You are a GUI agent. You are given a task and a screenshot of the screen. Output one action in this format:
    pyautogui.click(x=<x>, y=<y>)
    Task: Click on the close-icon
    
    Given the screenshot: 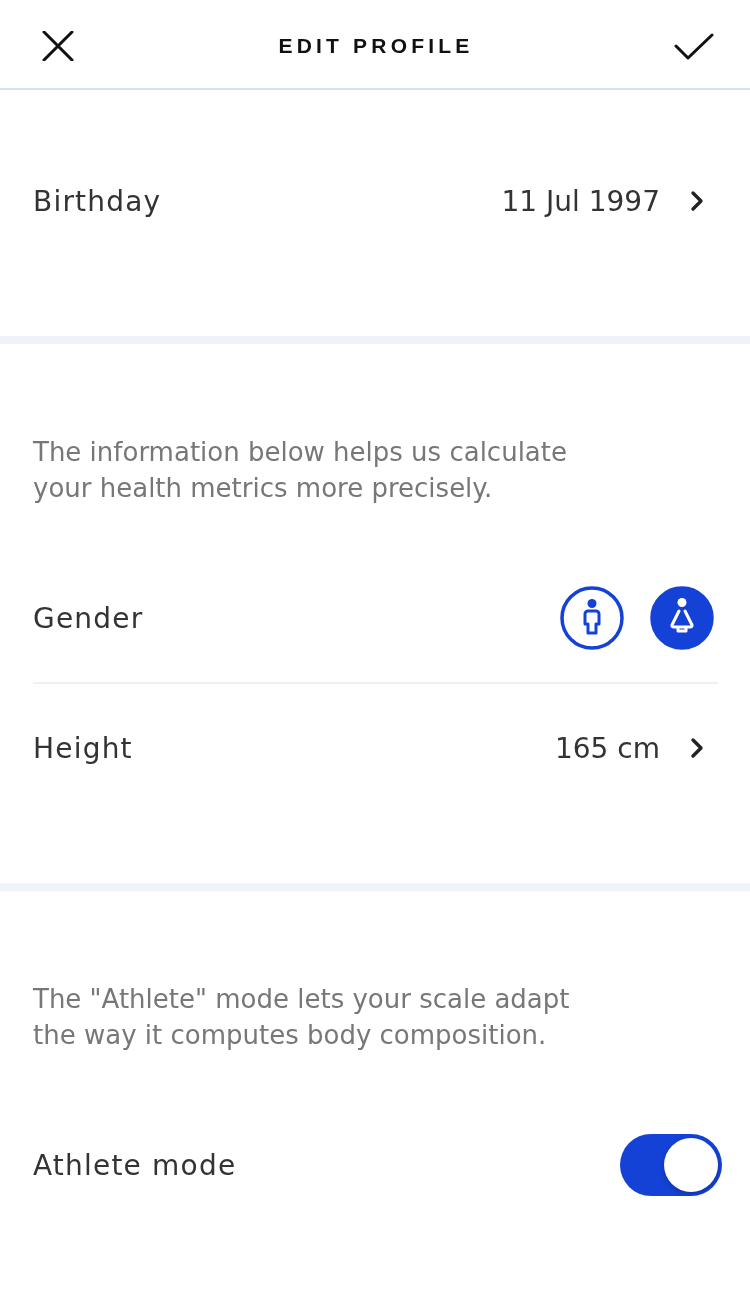 What is the action you would take?
    pyautogui.click(x=58, y=46)
    